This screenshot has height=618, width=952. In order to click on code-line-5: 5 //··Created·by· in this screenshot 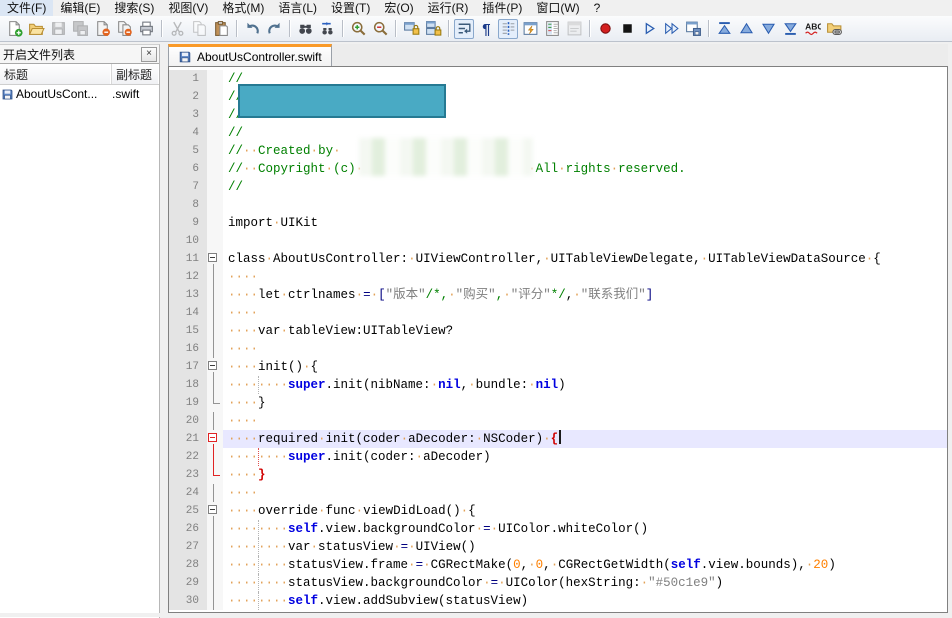, I will do `click(558, 151)`.